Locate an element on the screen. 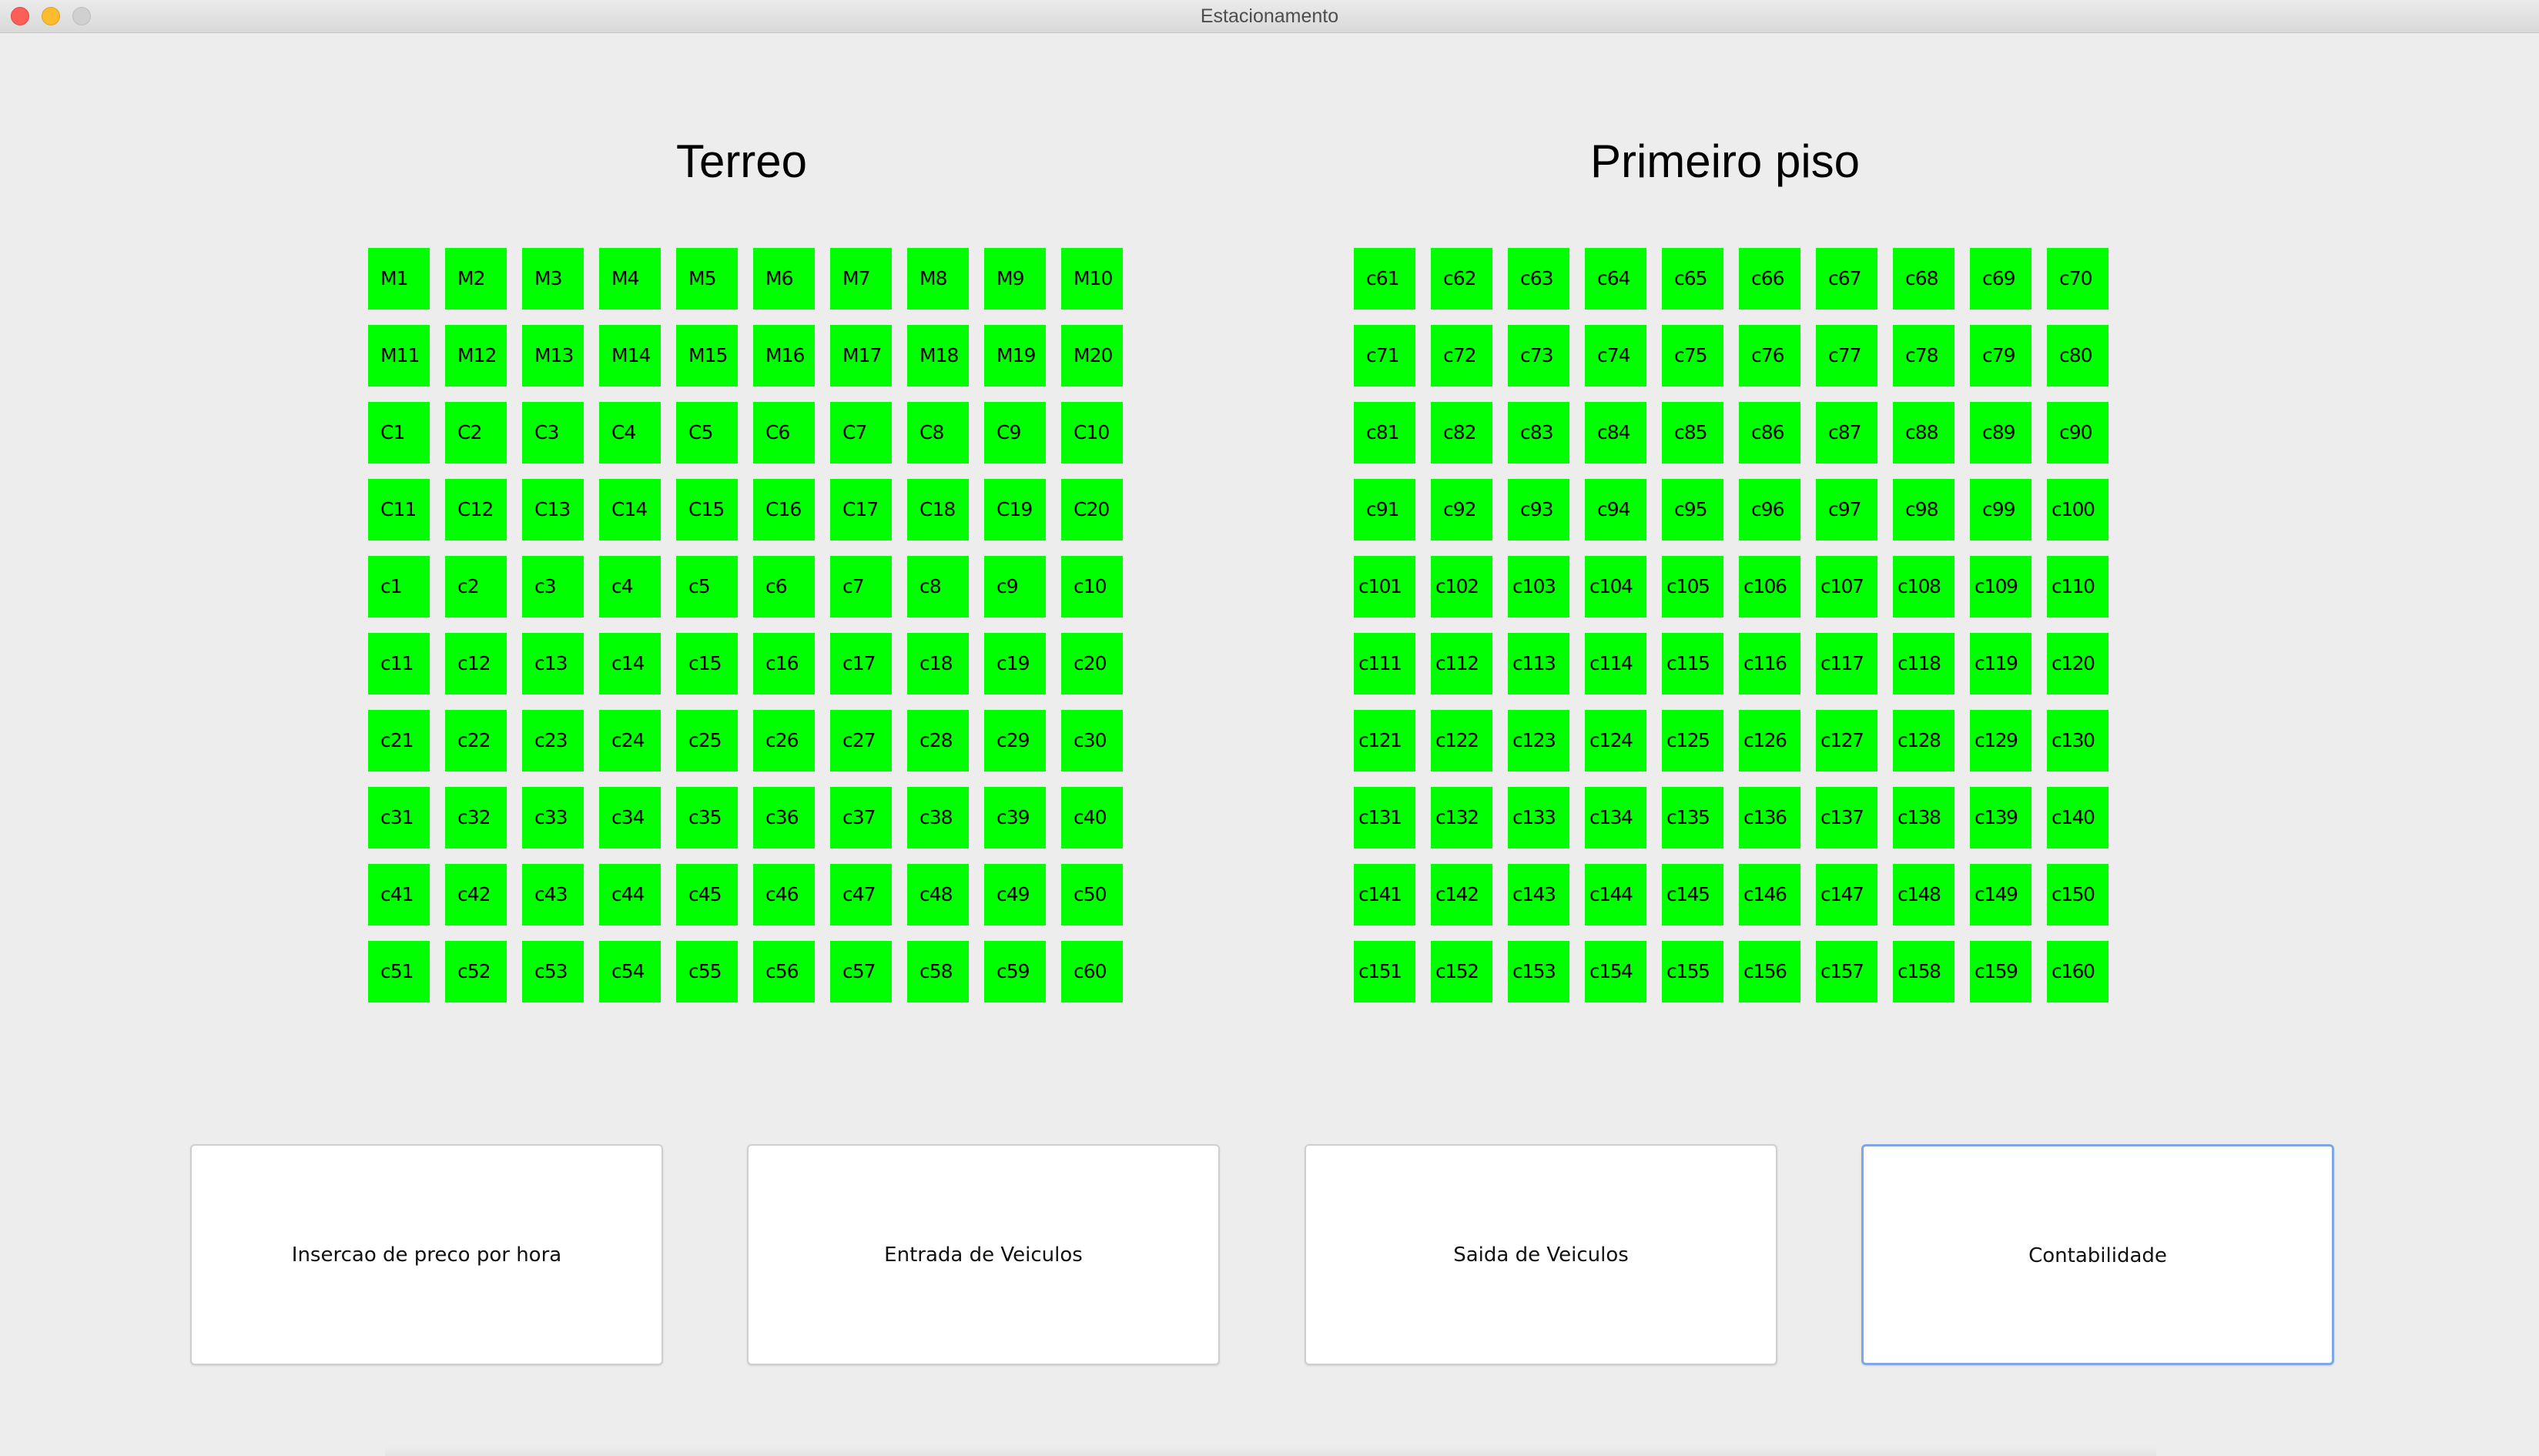  parking-spot-c142: c142 is located at coordinates (1461, 895).